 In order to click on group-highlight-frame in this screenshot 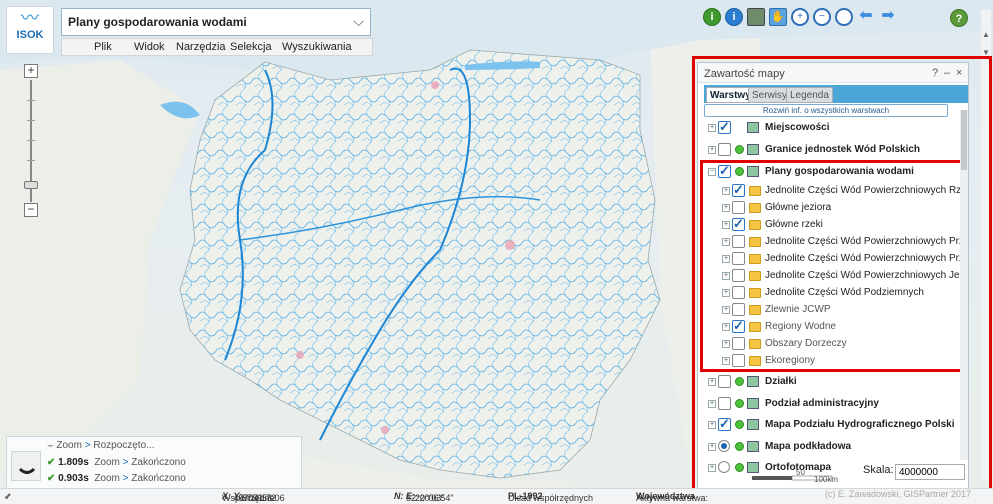, I will do `click(832, 266)`.